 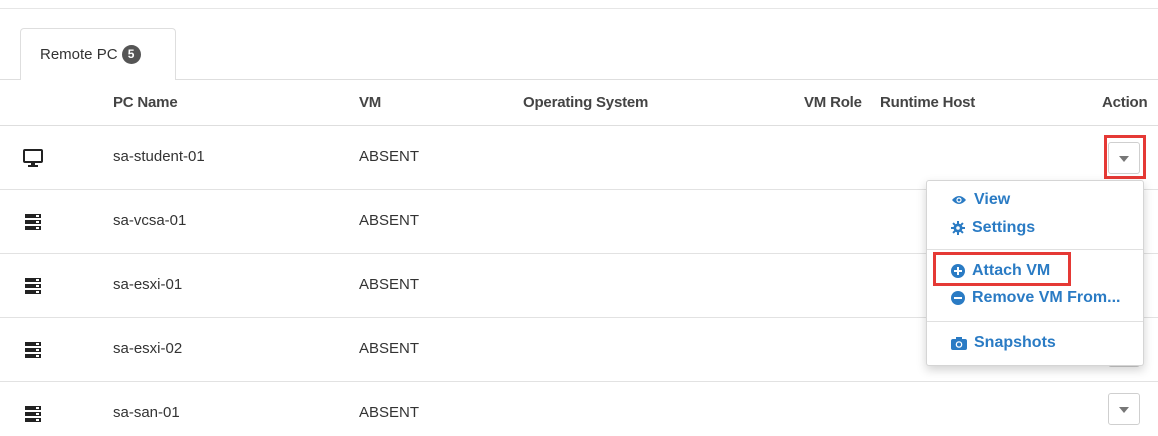 I want to click on menu-item-label: Settings, so click(x=1004, y=227).